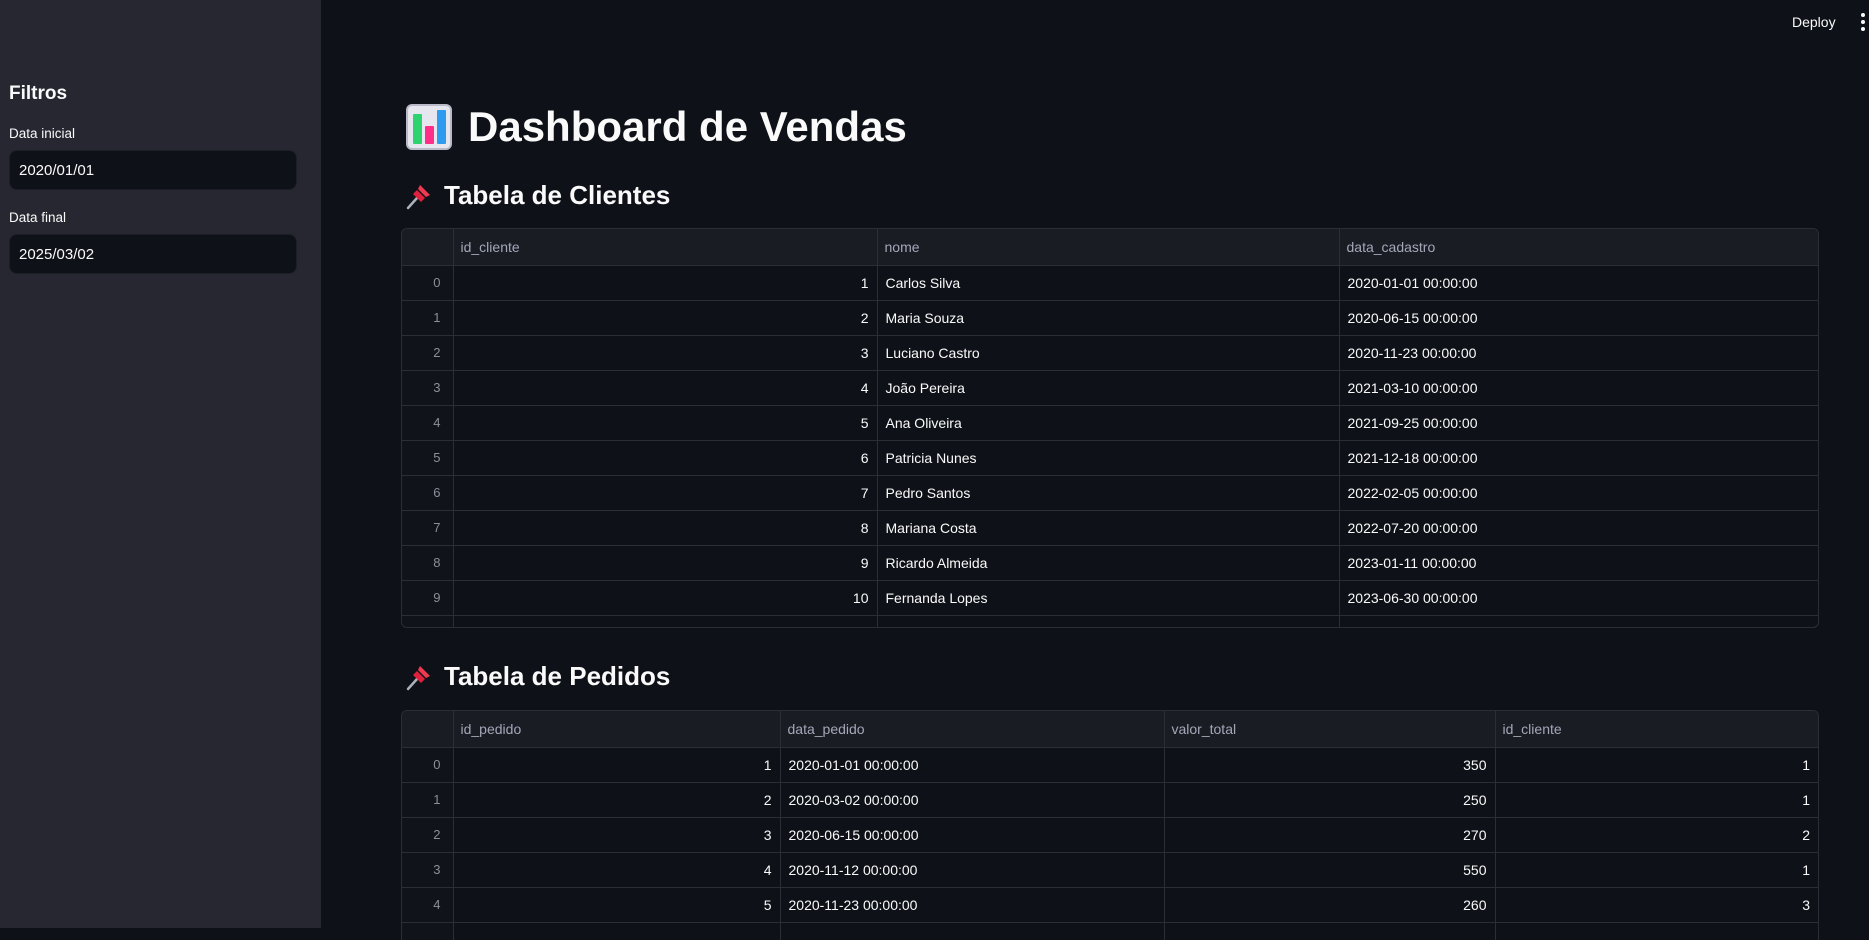  I want to click on cell-id-pedido: 5, so click(617, 905).